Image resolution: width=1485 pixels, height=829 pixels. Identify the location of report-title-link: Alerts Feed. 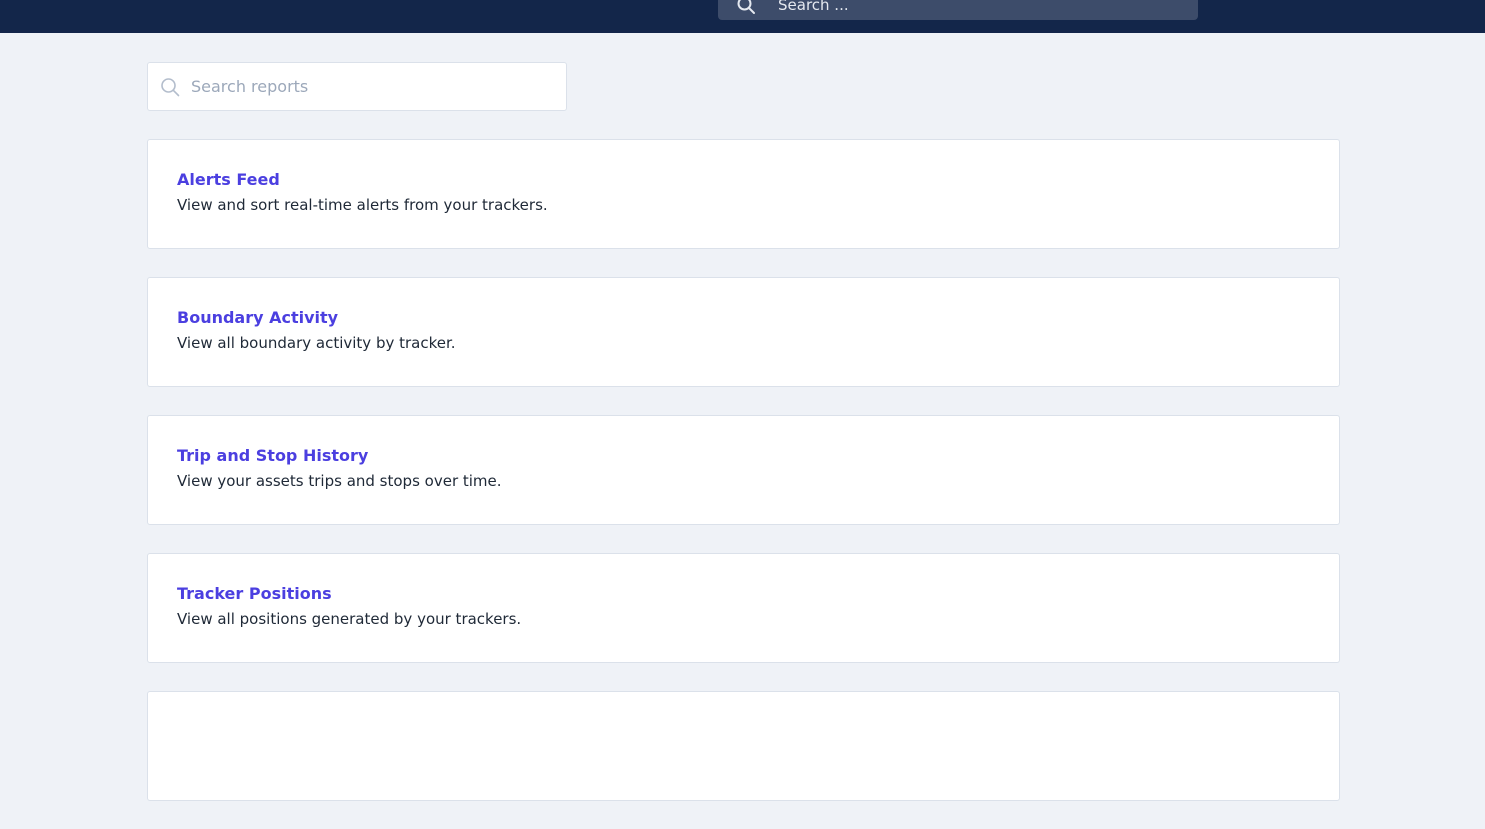
(743, 180).